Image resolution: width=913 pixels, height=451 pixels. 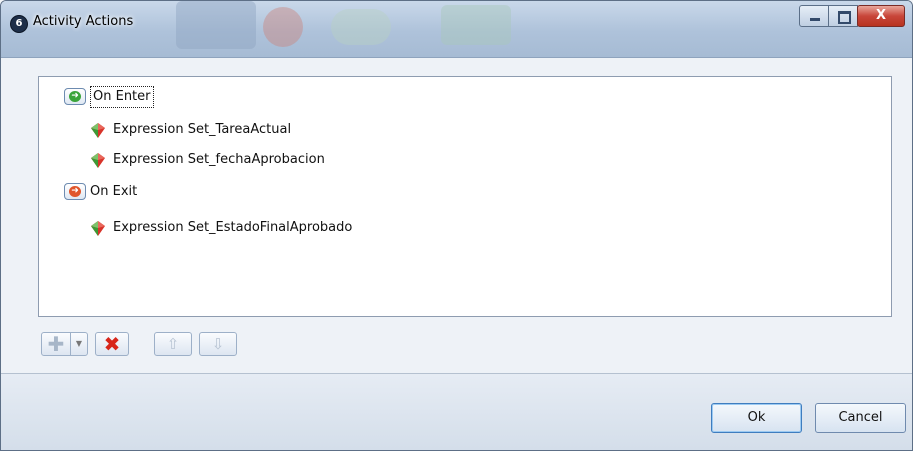 I want to click on minimize-button, so click(x=814, y=16).